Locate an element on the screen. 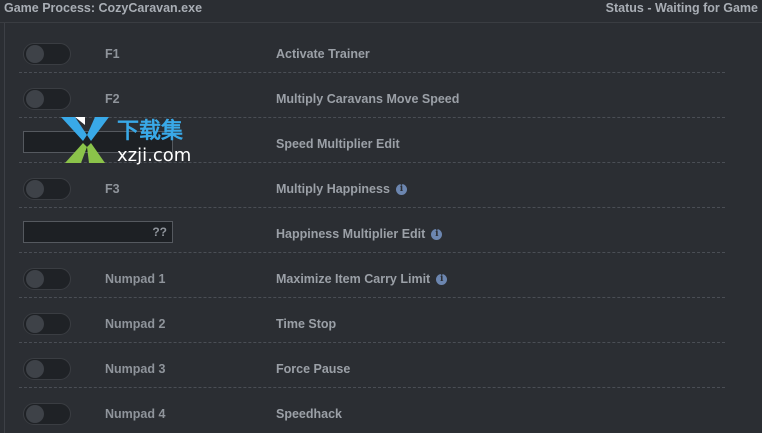 The width and height of the screenshot is (762, 433). cheat-label-text: Speed Multiplier Edit is located at coordinates (338, 144).